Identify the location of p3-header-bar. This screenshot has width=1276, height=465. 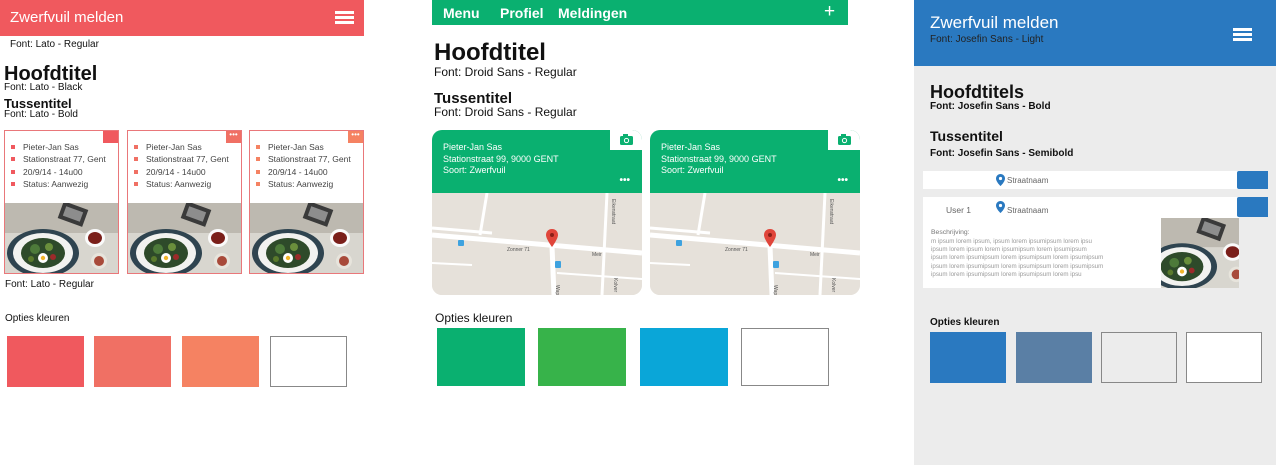
(1095, 33).